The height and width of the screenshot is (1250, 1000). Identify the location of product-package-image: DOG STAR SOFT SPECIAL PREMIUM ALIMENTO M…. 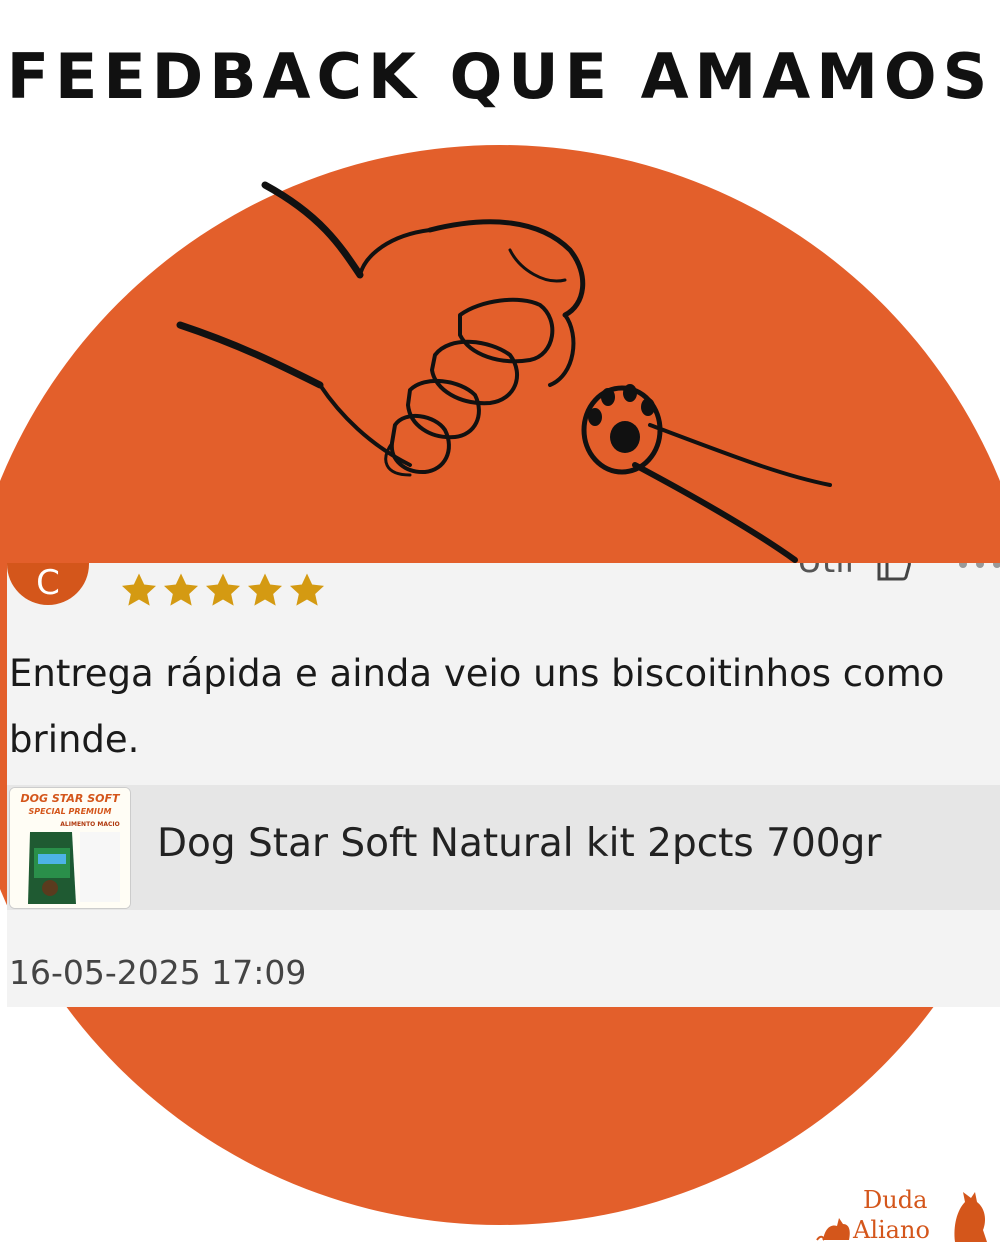
(70, 848).